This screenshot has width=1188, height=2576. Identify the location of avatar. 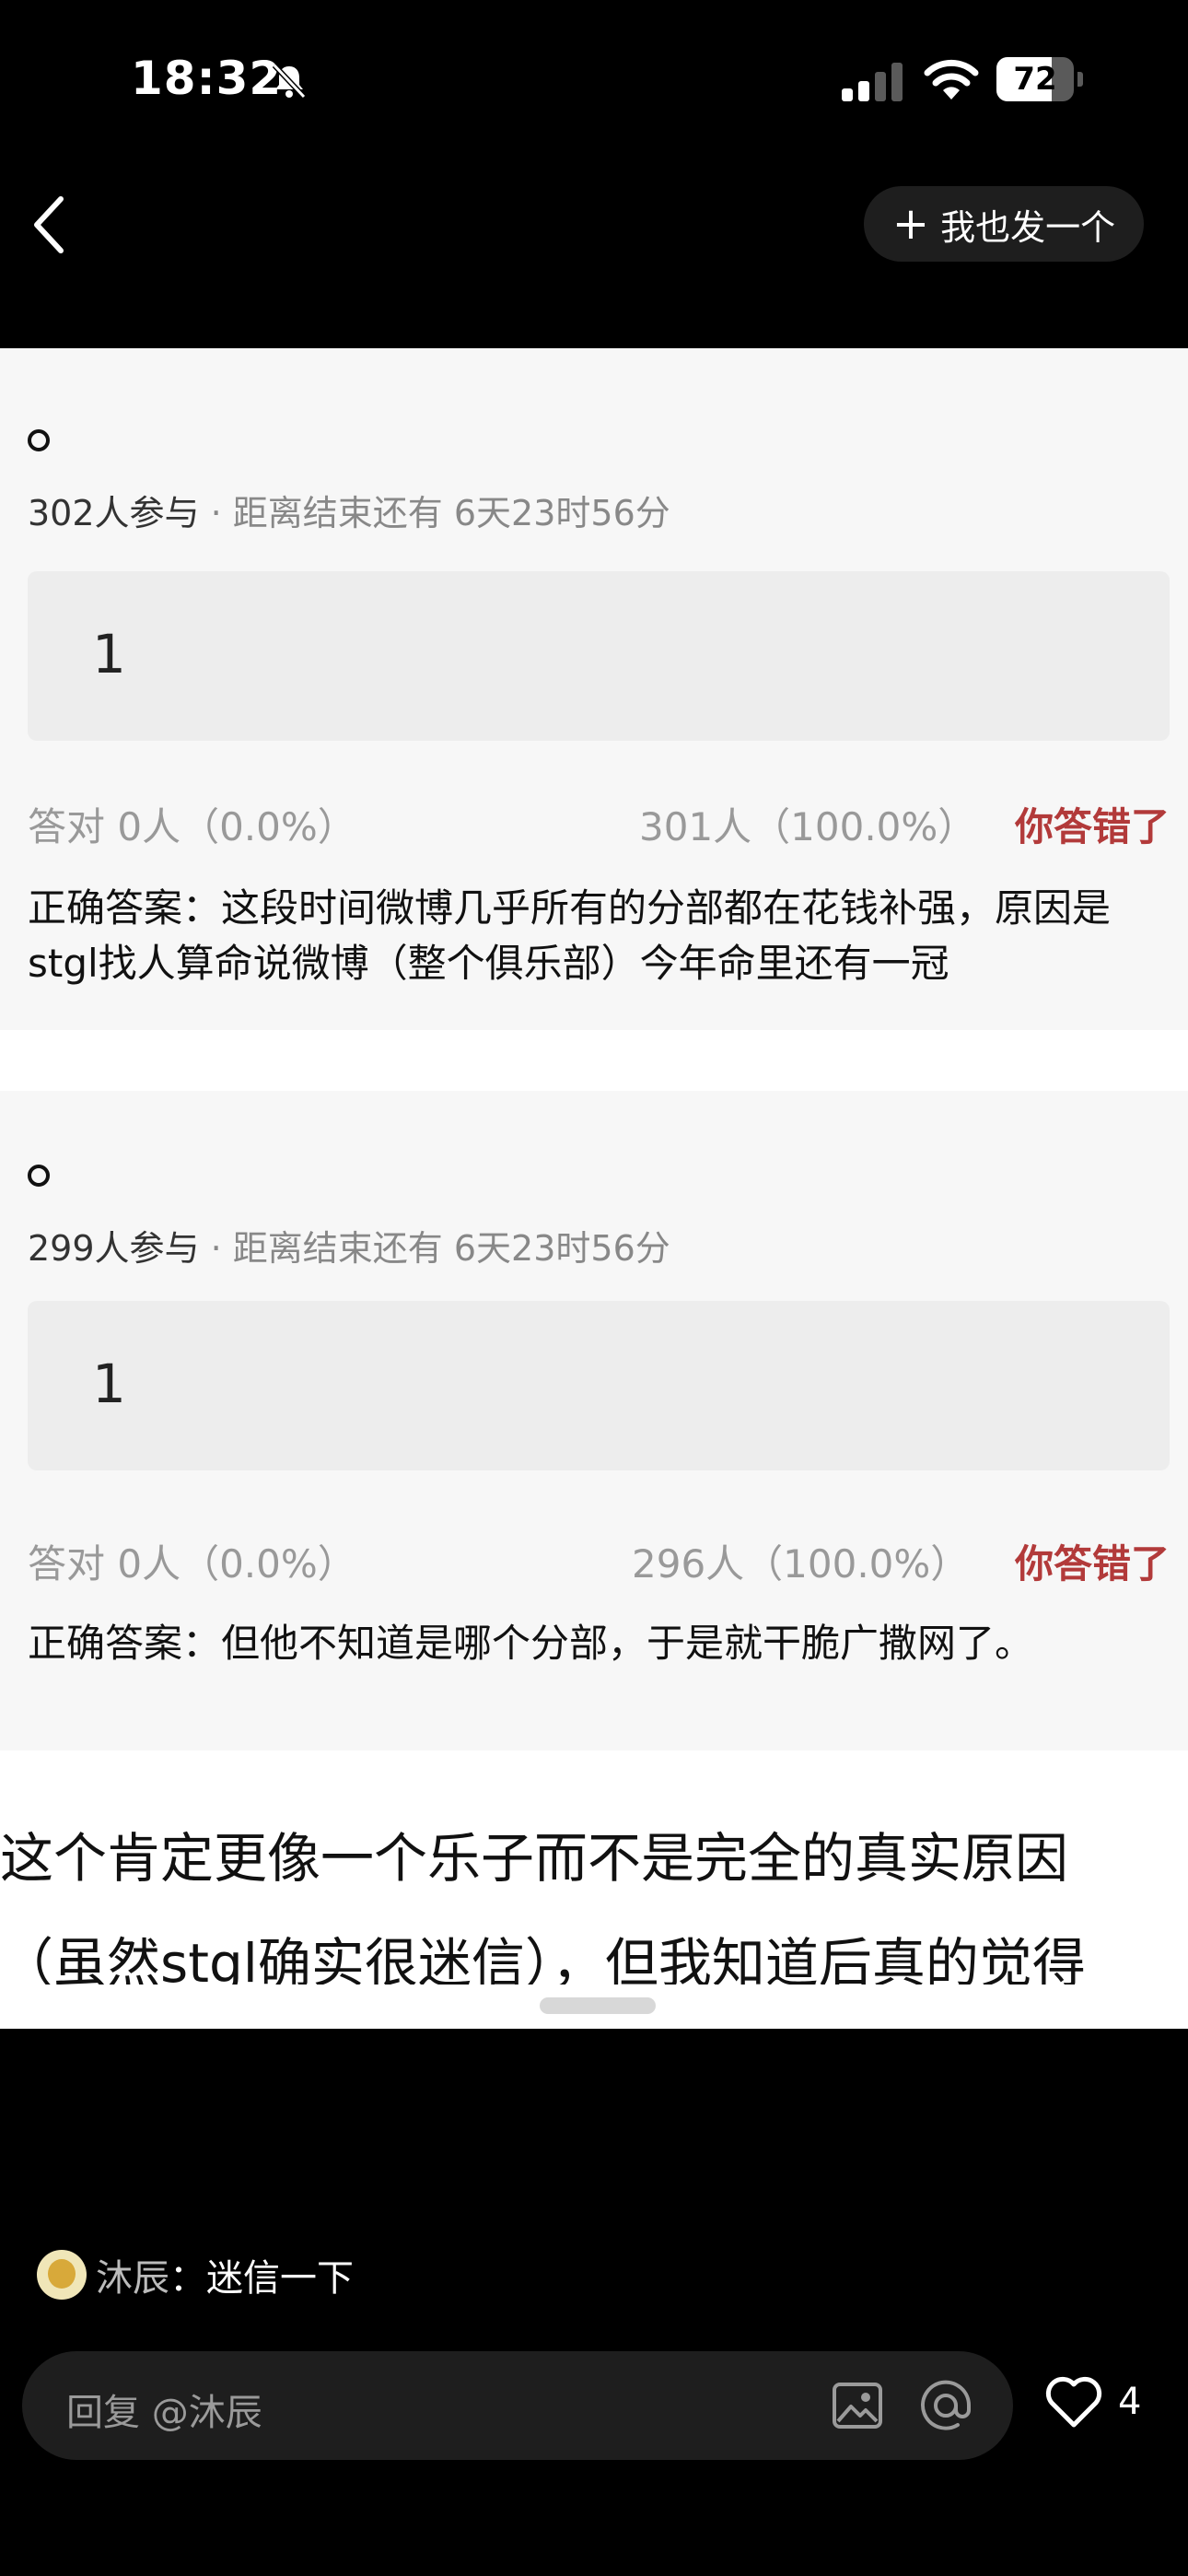
(62, 2275).